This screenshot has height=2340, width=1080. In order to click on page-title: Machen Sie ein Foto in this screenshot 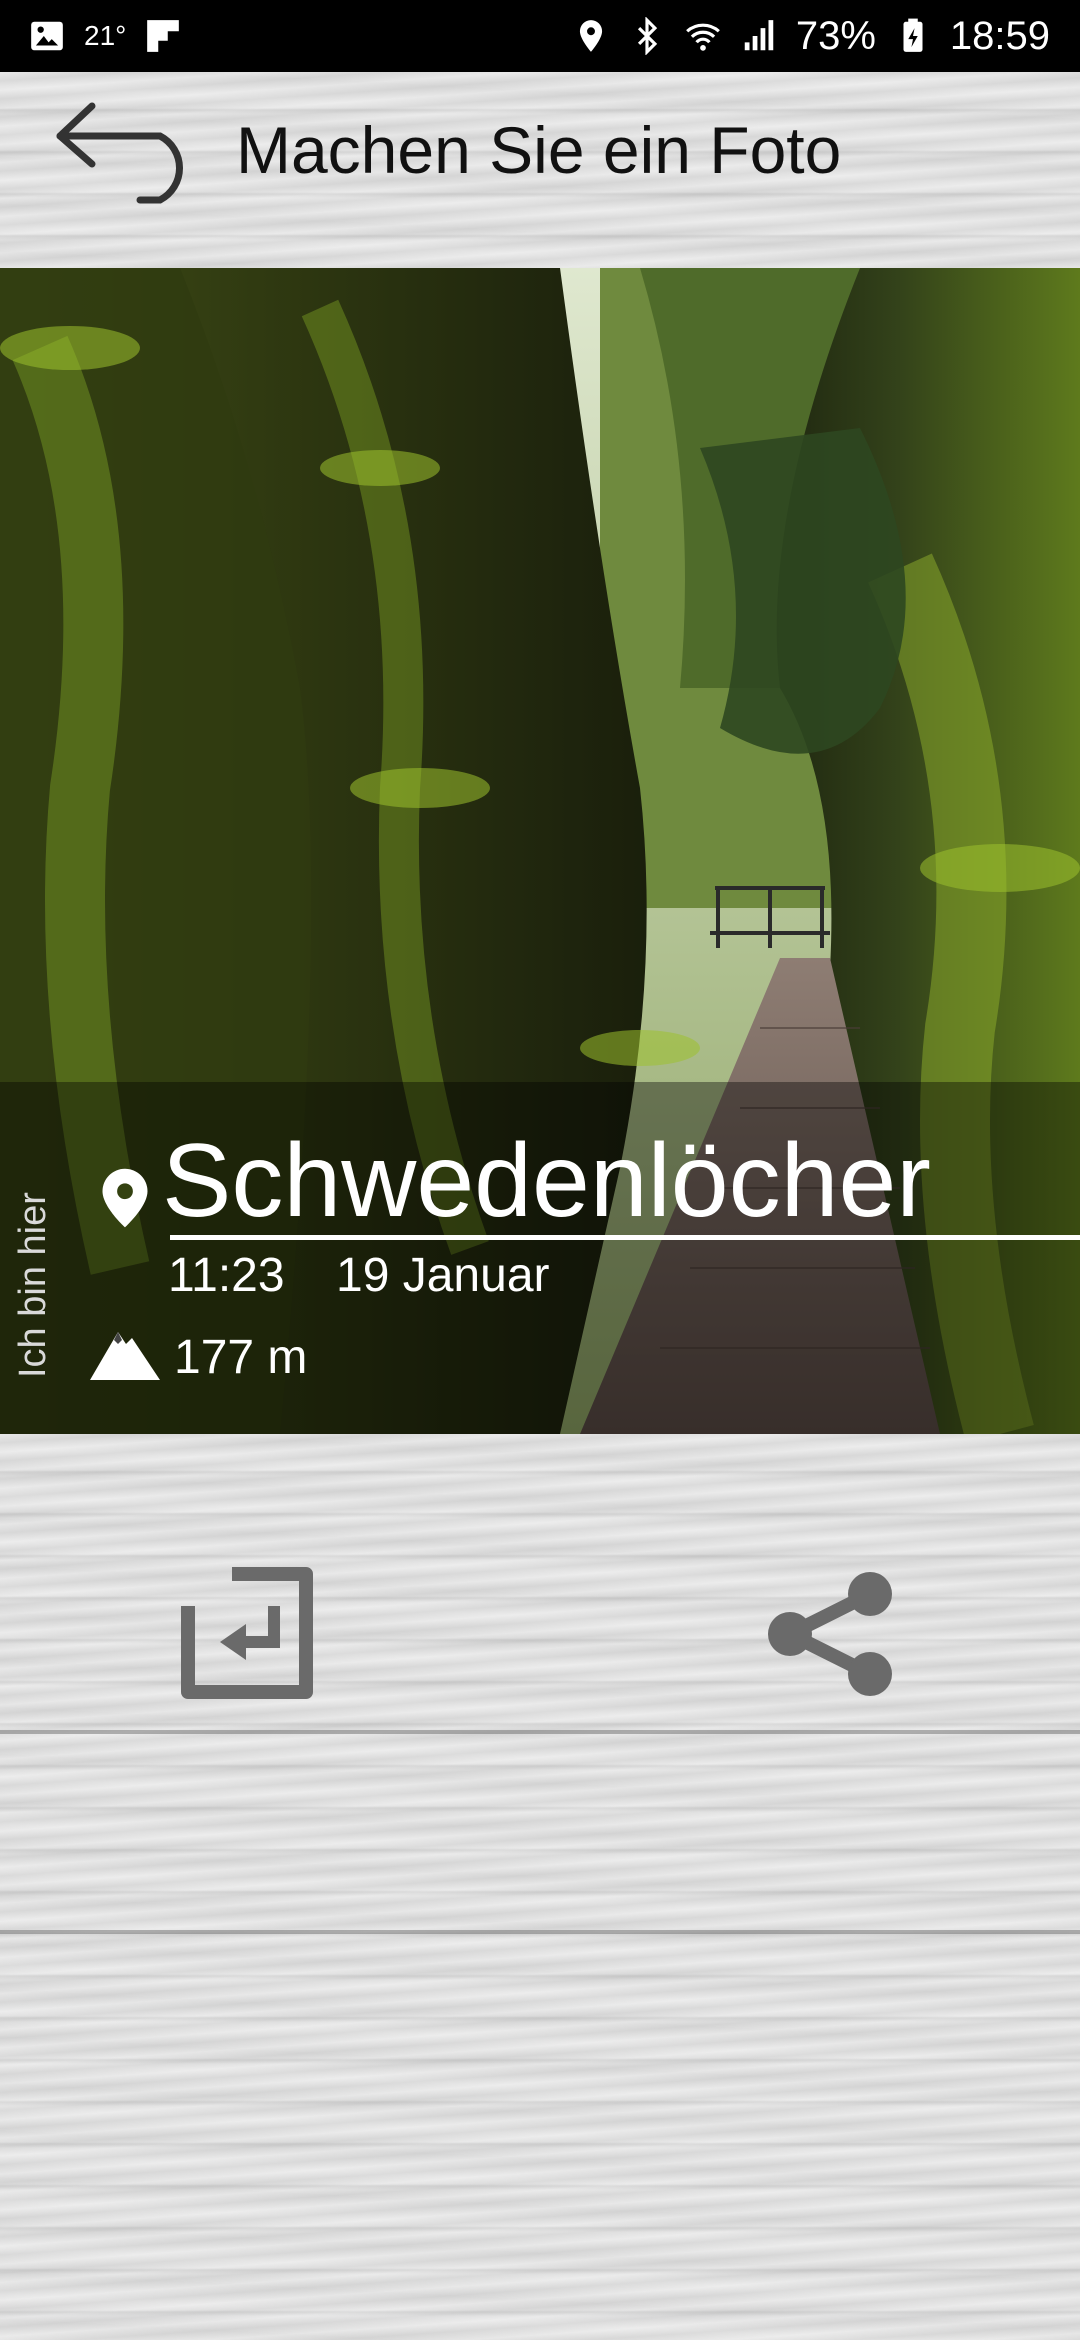, I will do `click(539, 150)`.